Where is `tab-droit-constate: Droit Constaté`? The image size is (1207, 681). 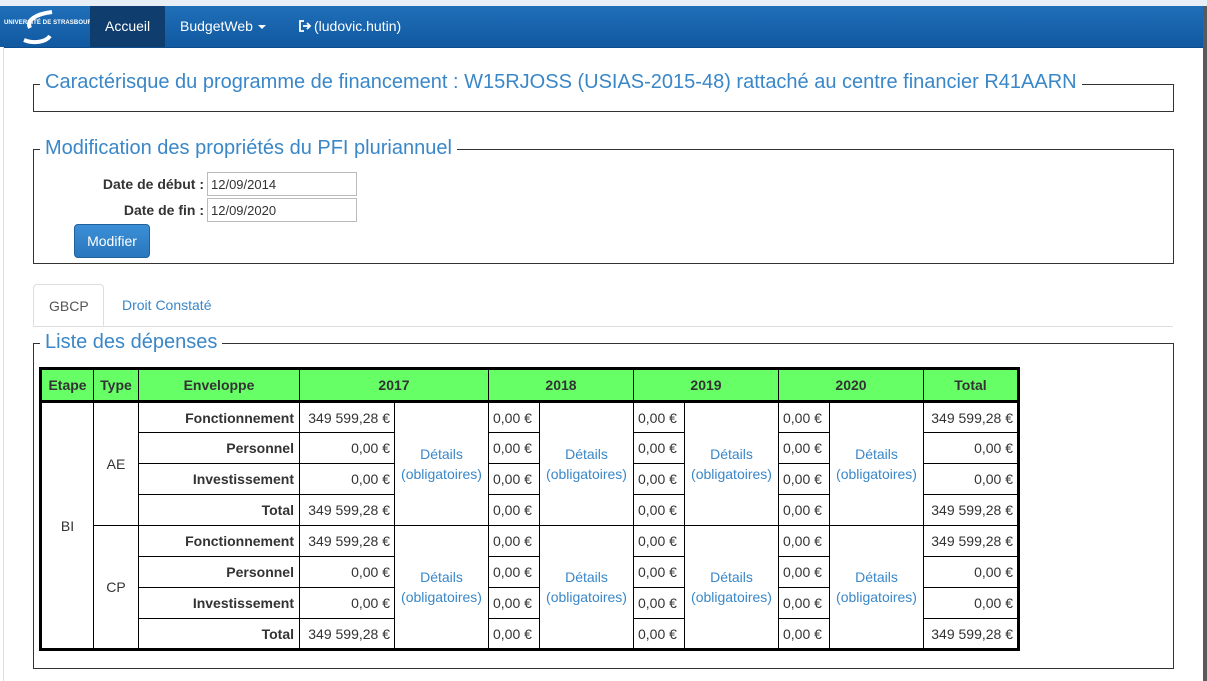 tab-droit-constate: Droit Constaté is located at coordinates (166, 305).